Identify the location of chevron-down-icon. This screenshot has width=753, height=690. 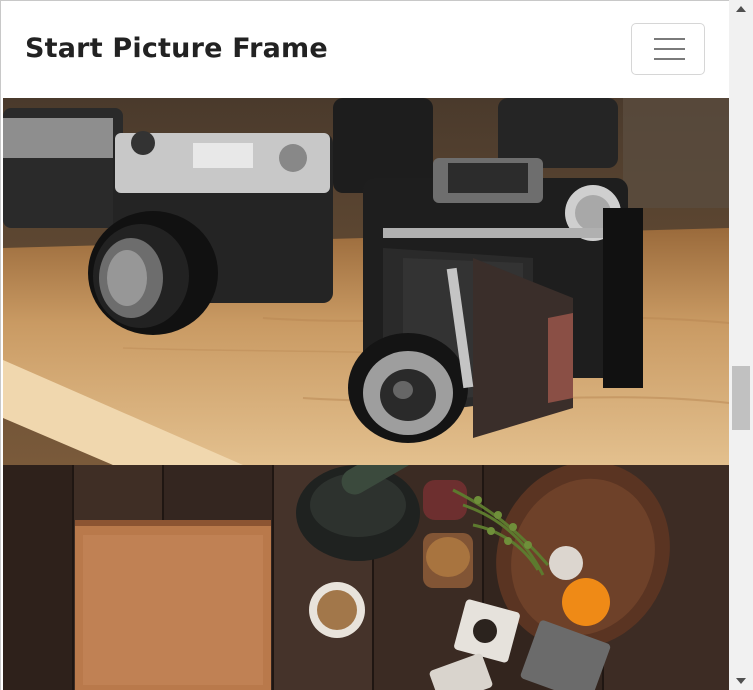
(741, 681).